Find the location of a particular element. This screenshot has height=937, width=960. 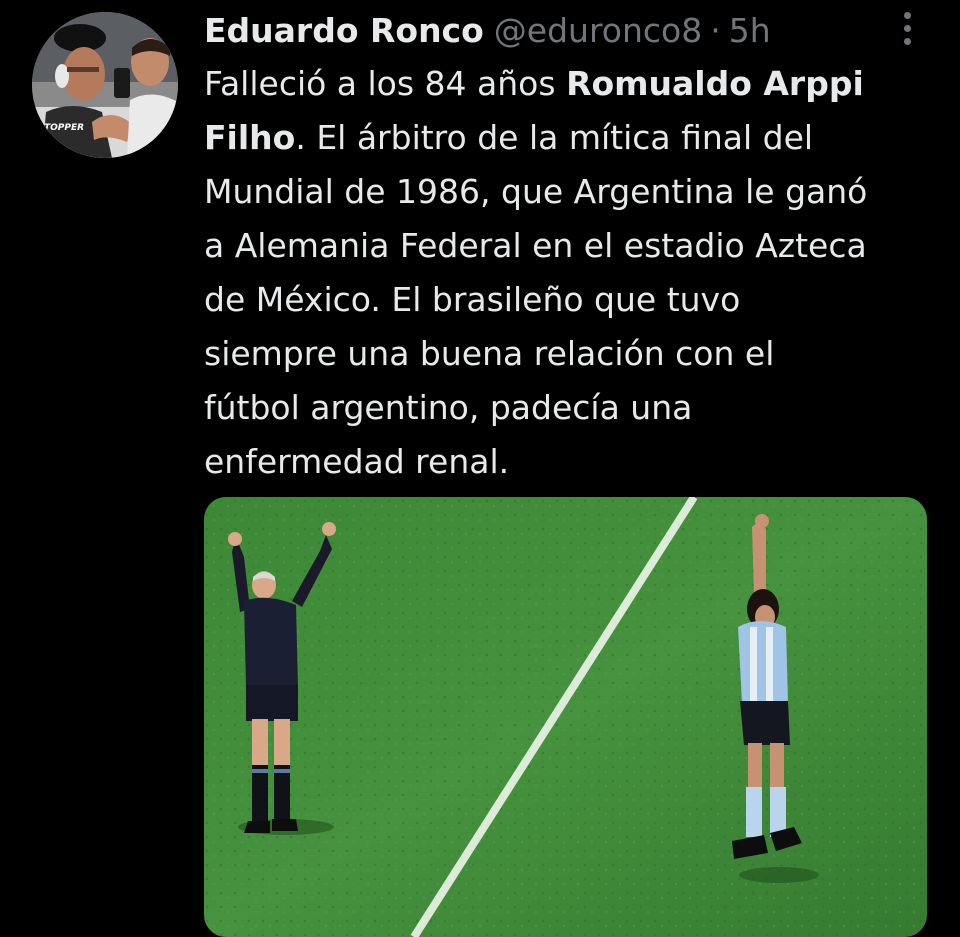

author-avatar: TOPPER is located at coordinates (105, 85).